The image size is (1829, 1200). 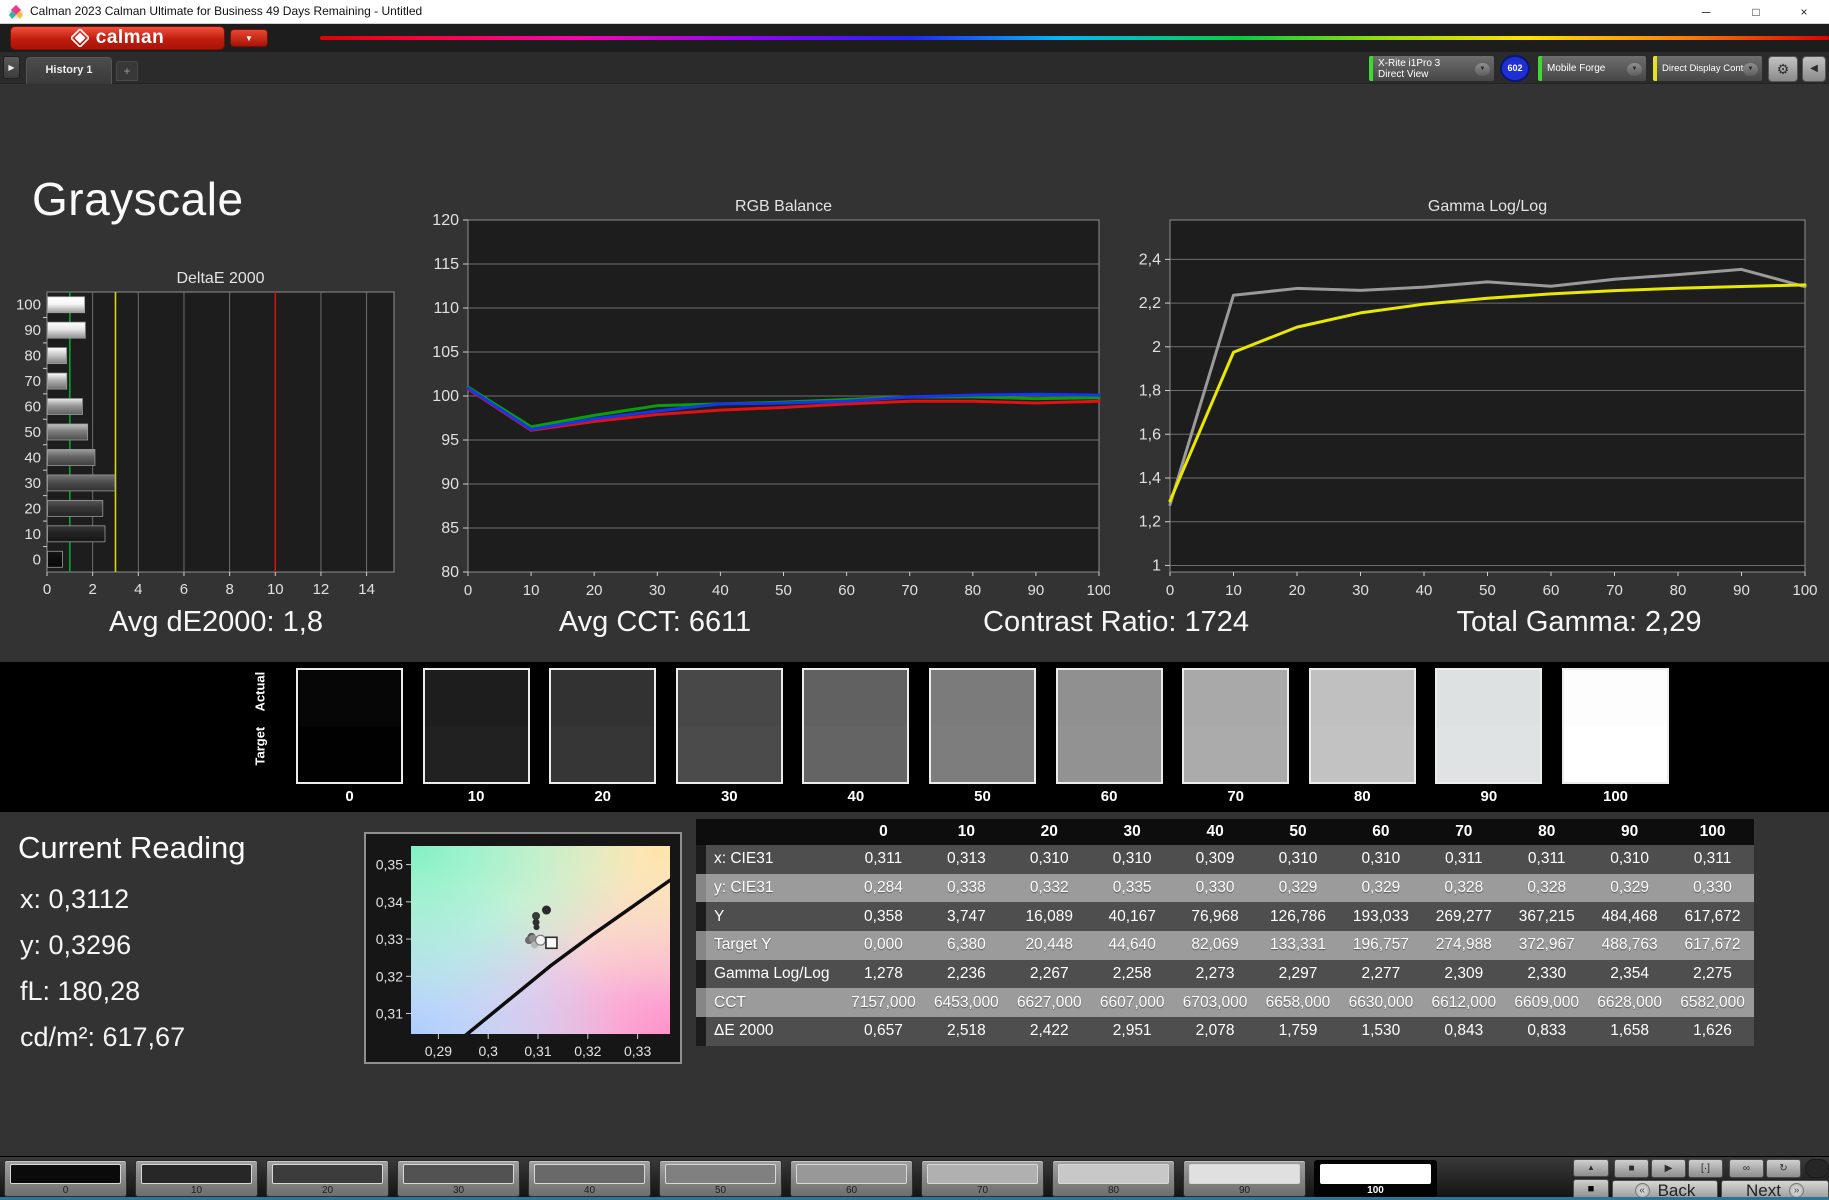 What do you see at coordinates (450, 440) in the screenshot?
I see `svg-text: 95` at bounding box center [450, 440].